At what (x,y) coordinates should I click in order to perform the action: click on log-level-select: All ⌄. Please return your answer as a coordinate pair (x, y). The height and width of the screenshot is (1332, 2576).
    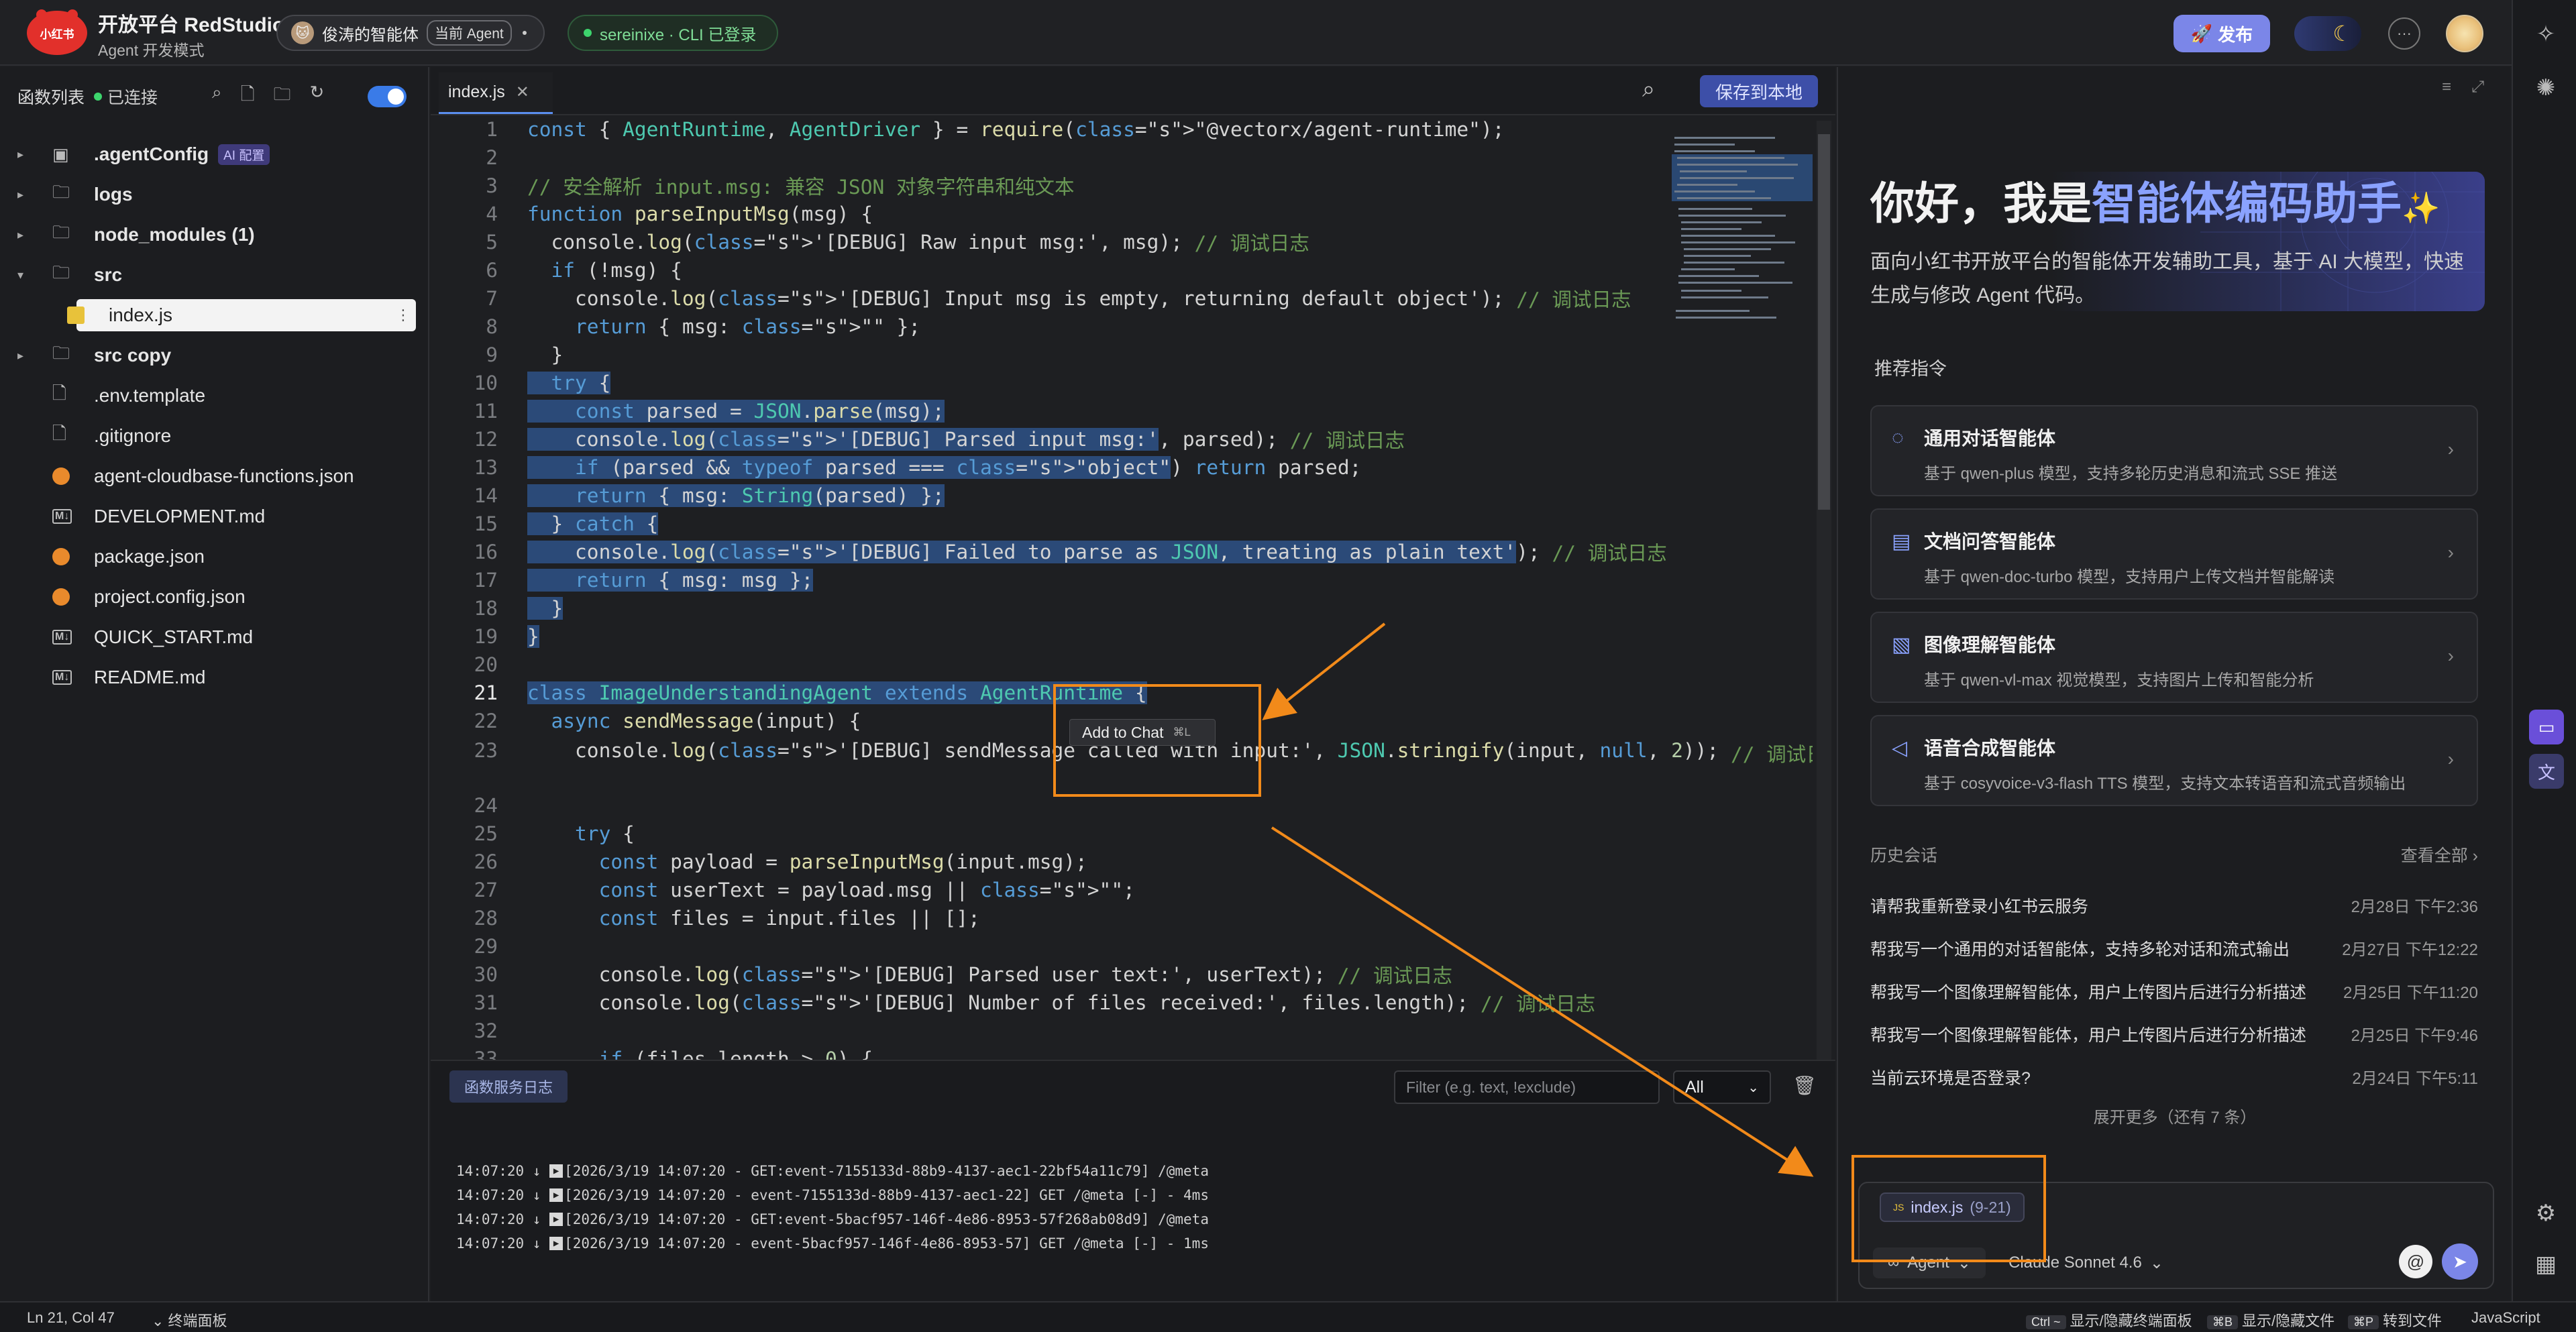
    Looking at the image, I should click on (1722, 1087).